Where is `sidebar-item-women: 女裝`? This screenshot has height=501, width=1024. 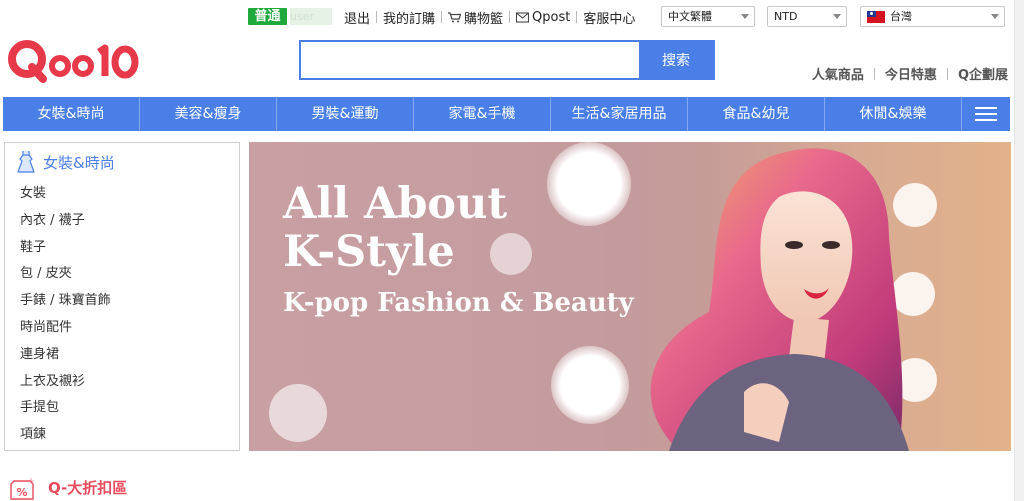
sidebar-item-women: 女裝 is located at coordinates (129, 194).